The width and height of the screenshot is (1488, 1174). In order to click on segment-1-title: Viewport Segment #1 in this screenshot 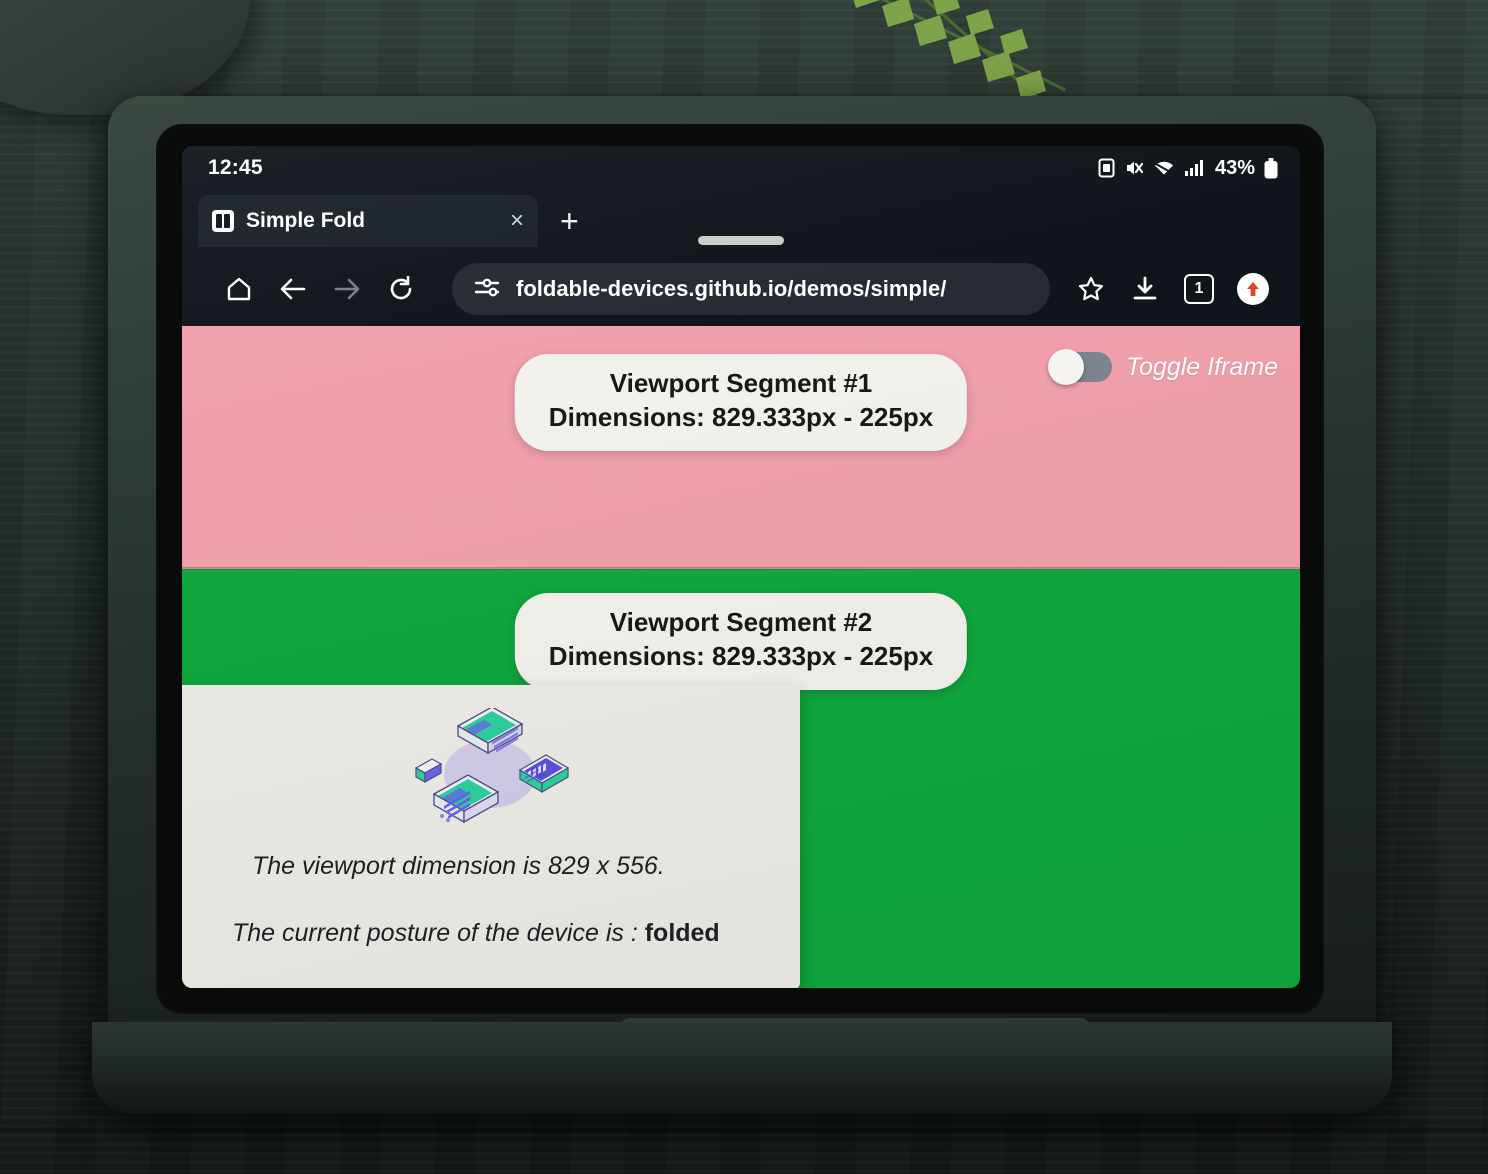, I will do `click(741, 383)`.